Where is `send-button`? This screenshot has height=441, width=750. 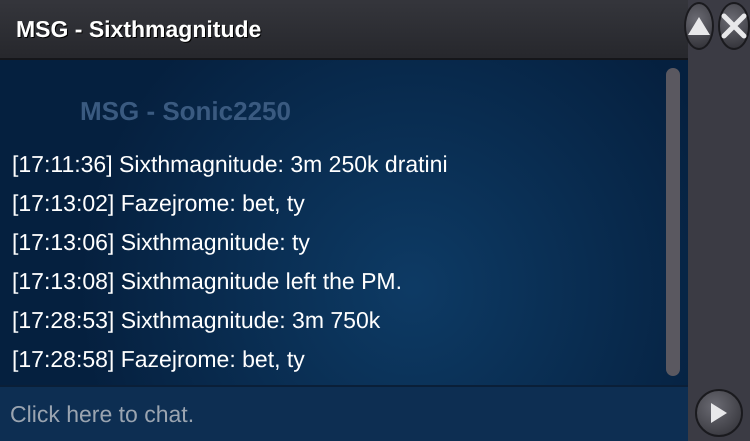
send-button is located at coordinates (719, 413).